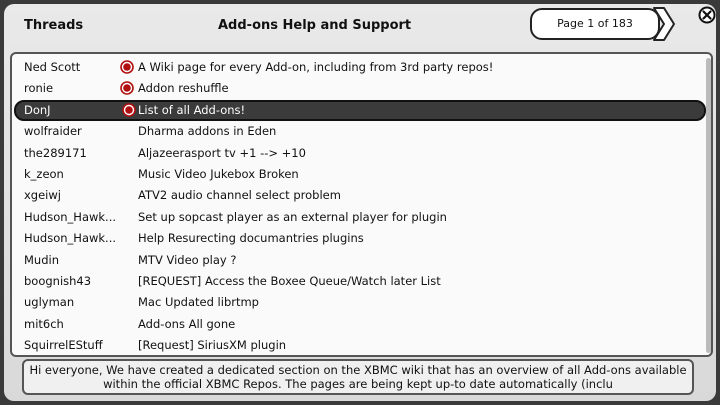  Describe the element at coordinates (360, 345) in the screenshot. I see `thread-row: SquirrelEStuff [Request] SiriusXM plugin` at that location.